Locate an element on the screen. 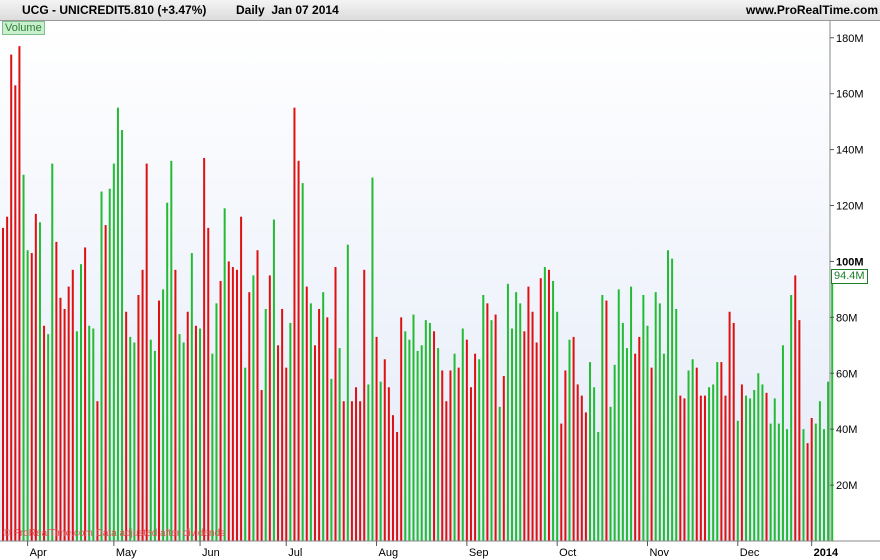 The height and width of the screenshot is (560, 880). y-tick-label: 180M is located at coordinates (850, 39).